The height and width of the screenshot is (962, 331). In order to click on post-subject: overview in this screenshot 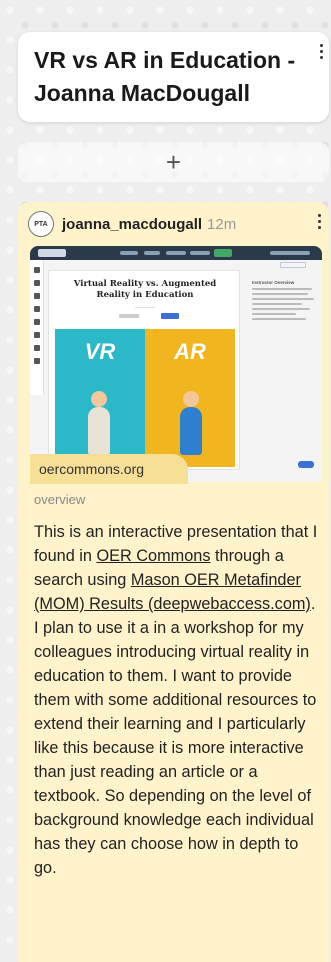, I will do `click(60, 499)`.